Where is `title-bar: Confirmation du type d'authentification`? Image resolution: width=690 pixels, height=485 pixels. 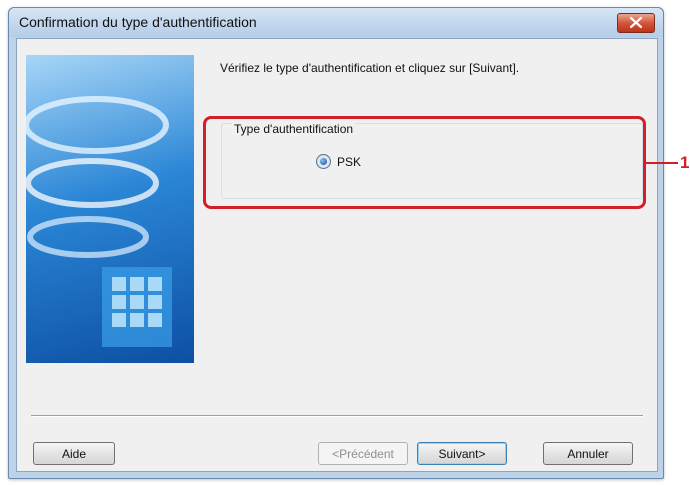 title-bar: Confirmation du type d'authentification is located at coordinates (336, 22).